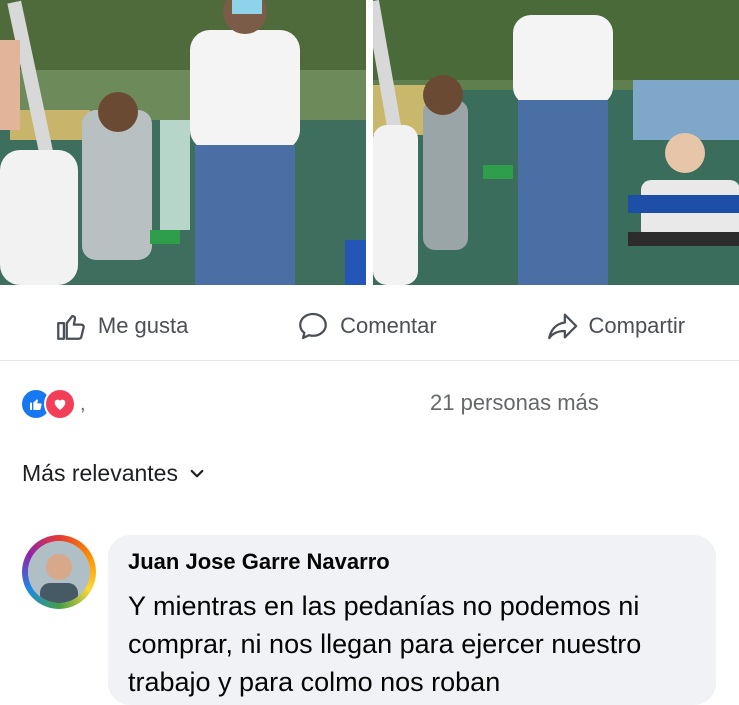 The width and height of the screenshot is (739, 705). I want to click on avatar, so click(59, 572).